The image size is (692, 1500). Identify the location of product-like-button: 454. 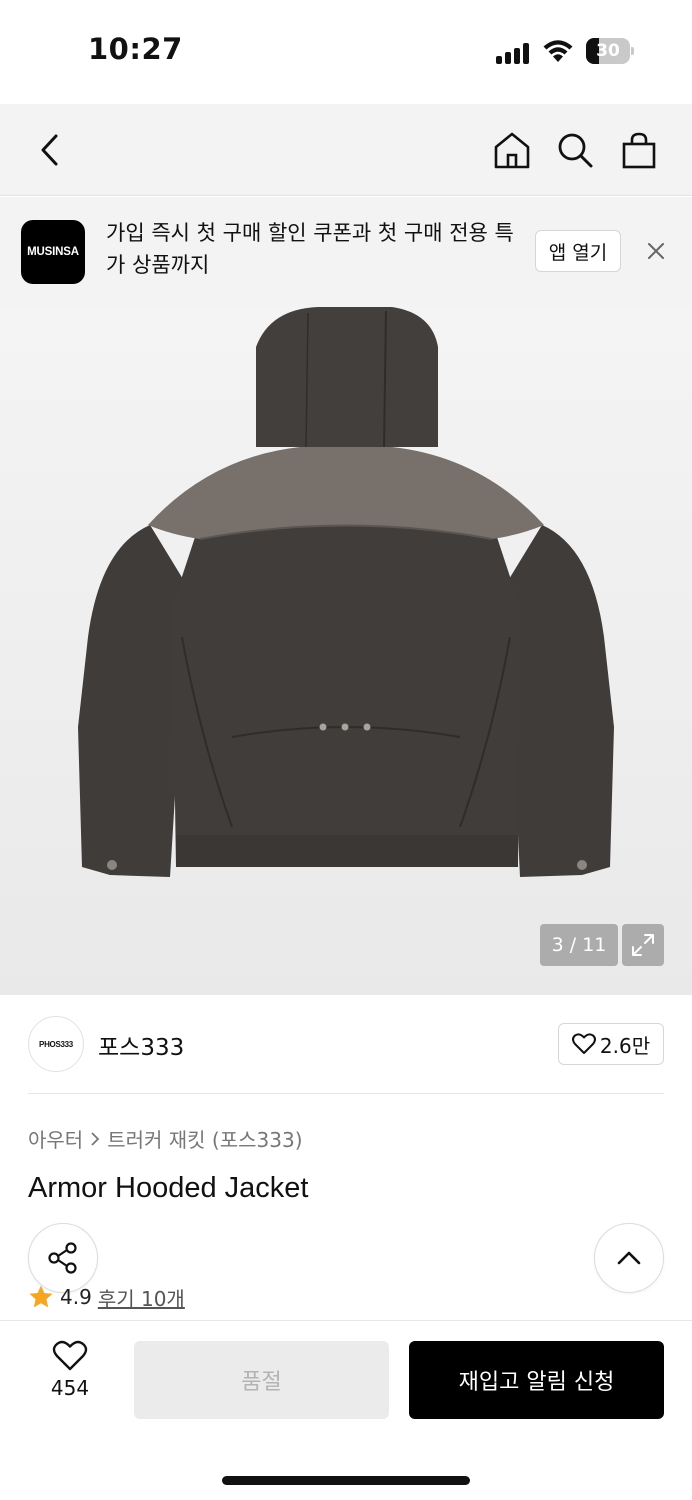
(70, 1380).